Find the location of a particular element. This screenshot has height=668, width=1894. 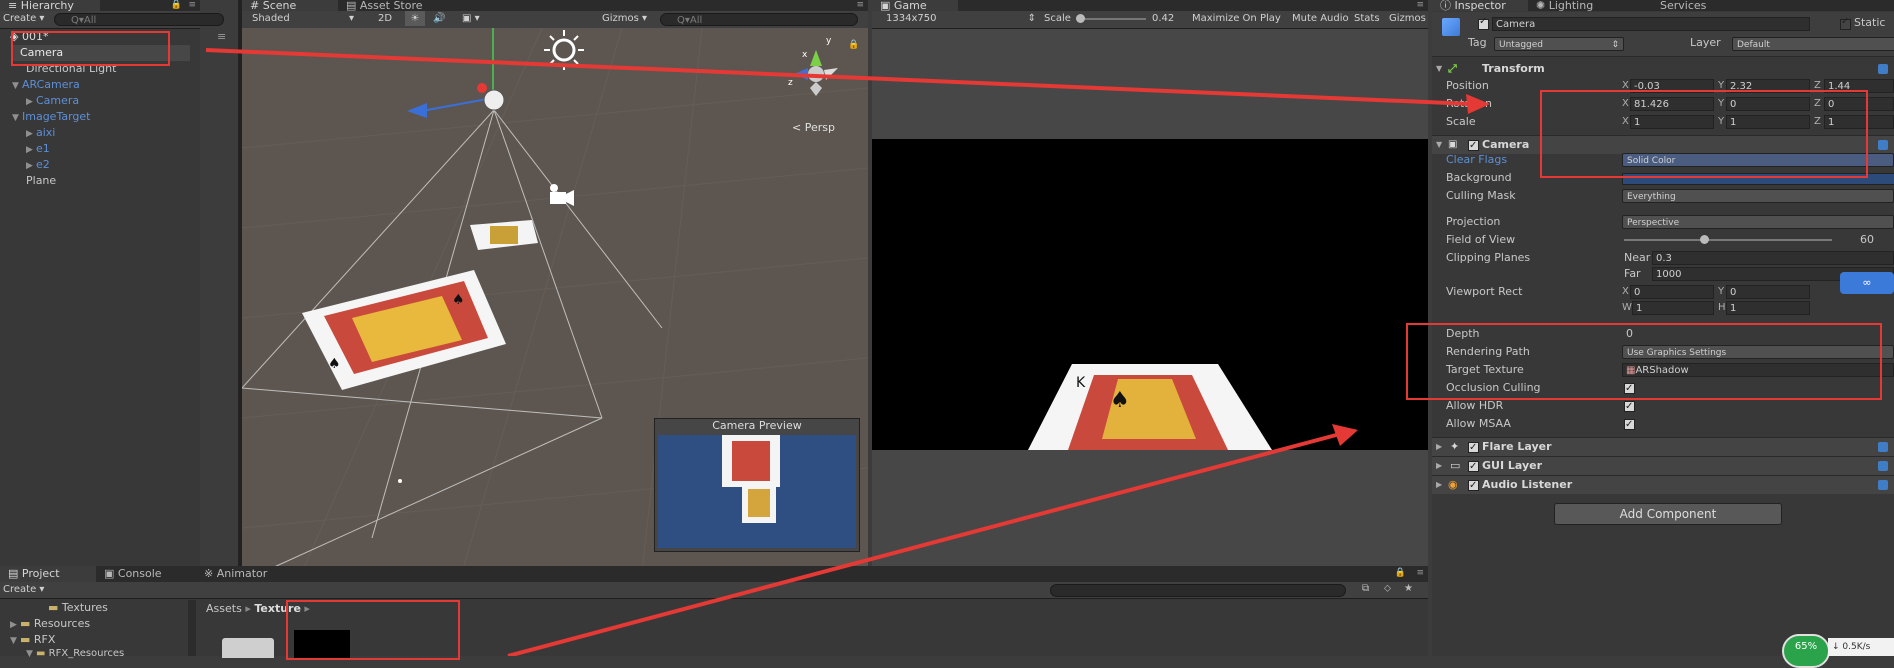

depth-value: 0 is located at coordinates (1629, 334).